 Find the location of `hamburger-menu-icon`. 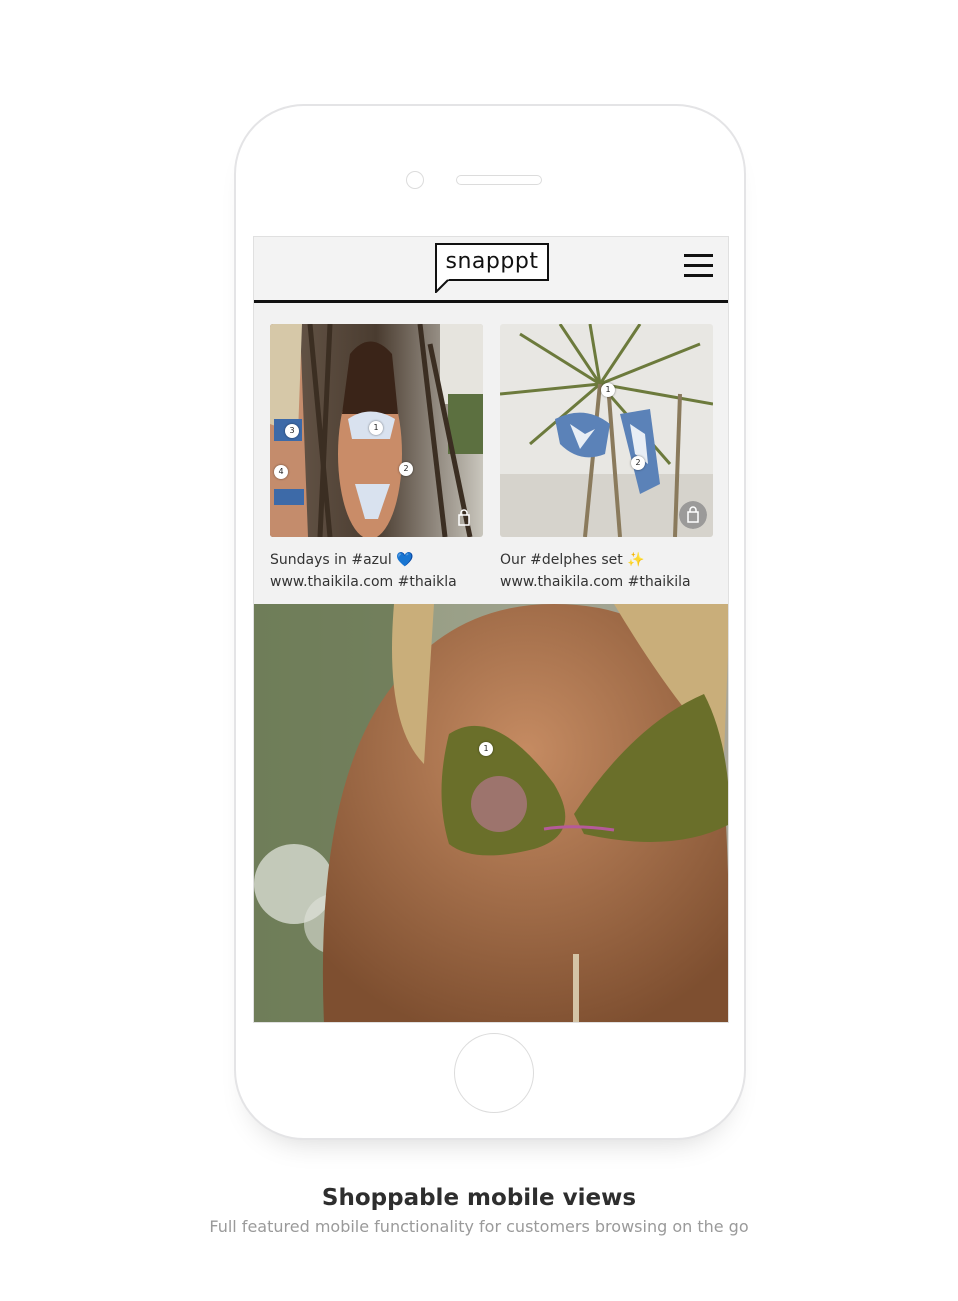

hamburger-menu-icon is located at coordinates (698, 266).